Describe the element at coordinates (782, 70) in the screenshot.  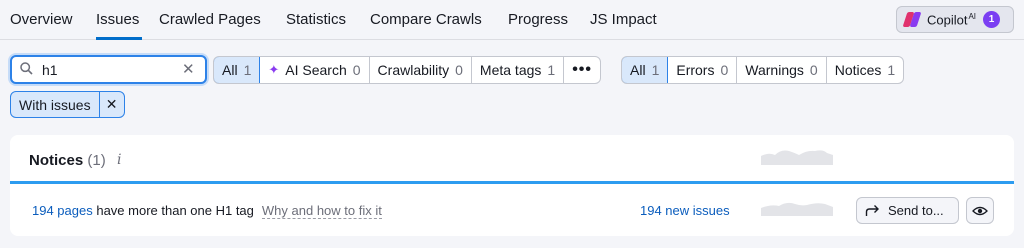
I see `severity-warnings: Warnings 0` at that location.